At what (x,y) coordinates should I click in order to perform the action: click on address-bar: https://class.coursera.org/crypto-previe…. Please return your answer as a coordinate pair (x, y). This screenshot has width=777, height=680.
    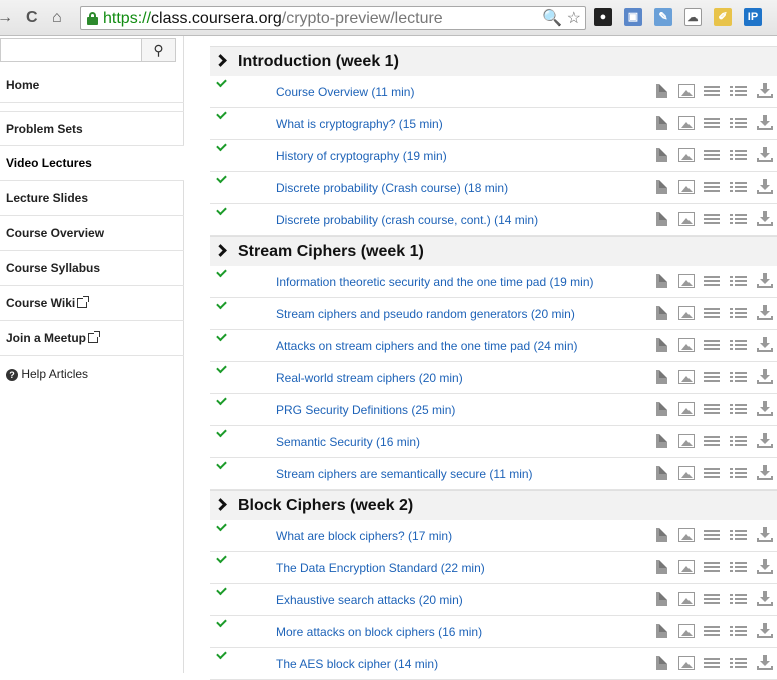
    Looking at the image, I should click on (333, 18).